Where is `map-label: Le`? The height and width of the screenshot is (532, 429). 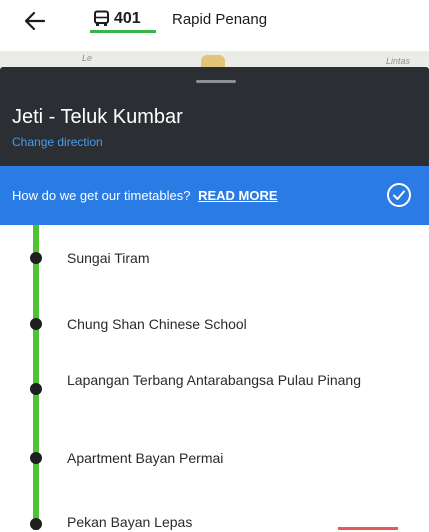
map-label: Le is located at coordinates (87, 58).